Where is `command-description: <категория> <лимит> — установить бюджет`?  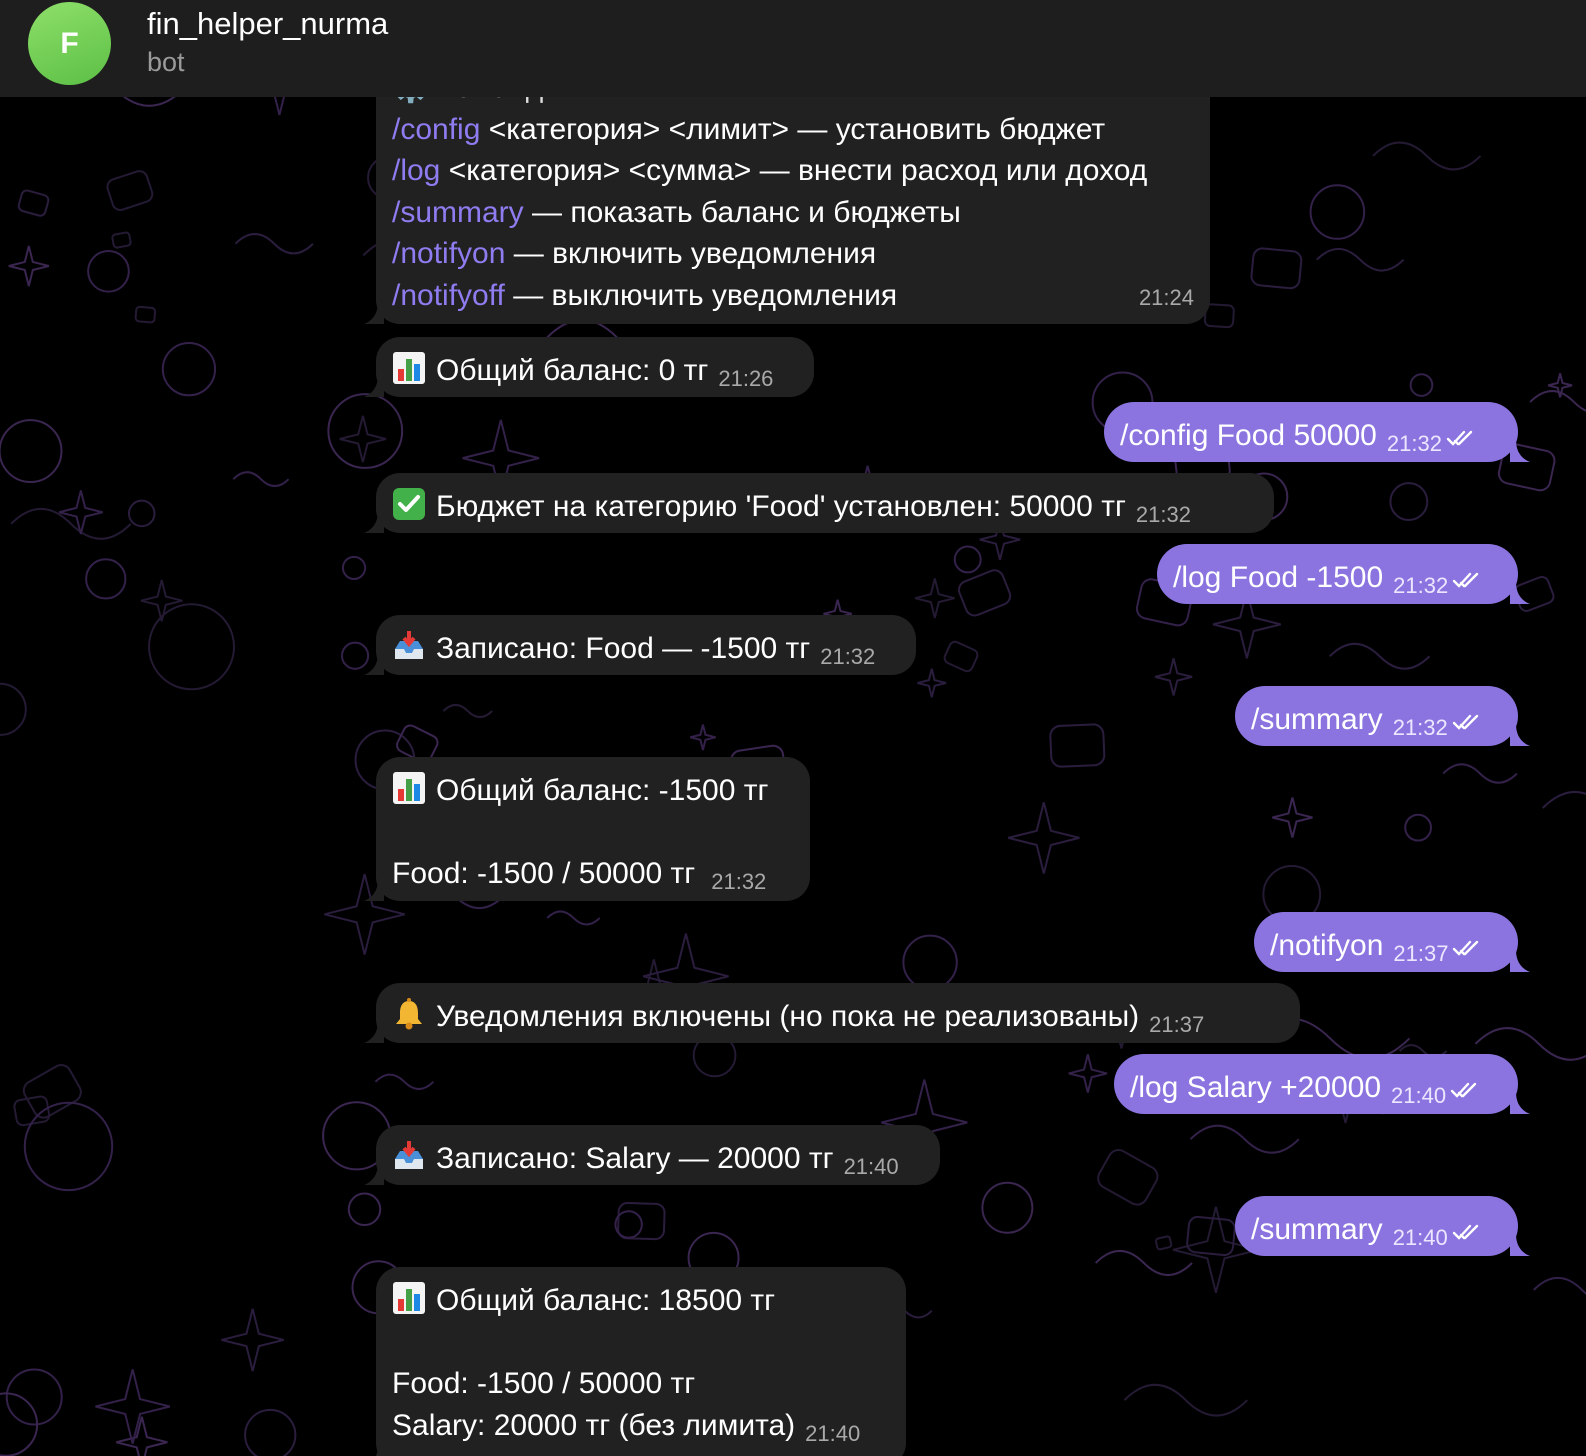
command-description: <категория> <лимит> — установить бюджет is located at coordinates (793, 129).